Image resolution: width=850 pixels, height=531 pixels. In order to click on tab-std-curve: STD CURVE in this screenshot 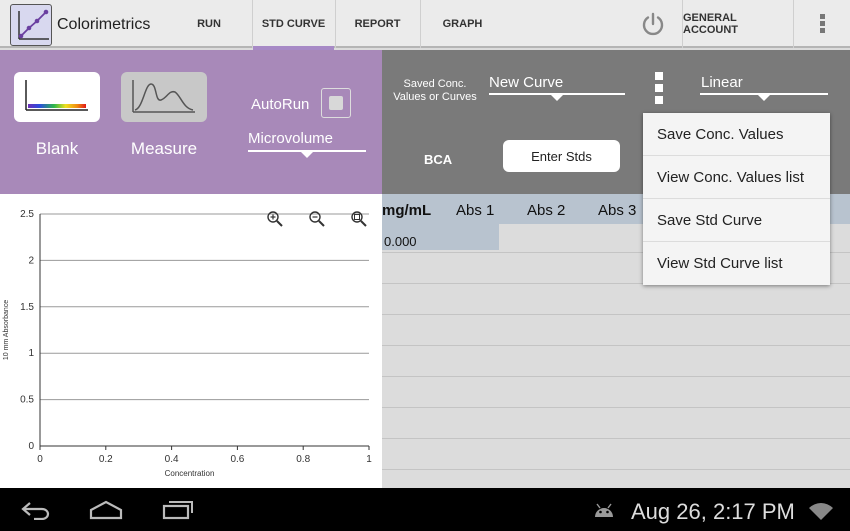, I will do `click(293, 25)`.